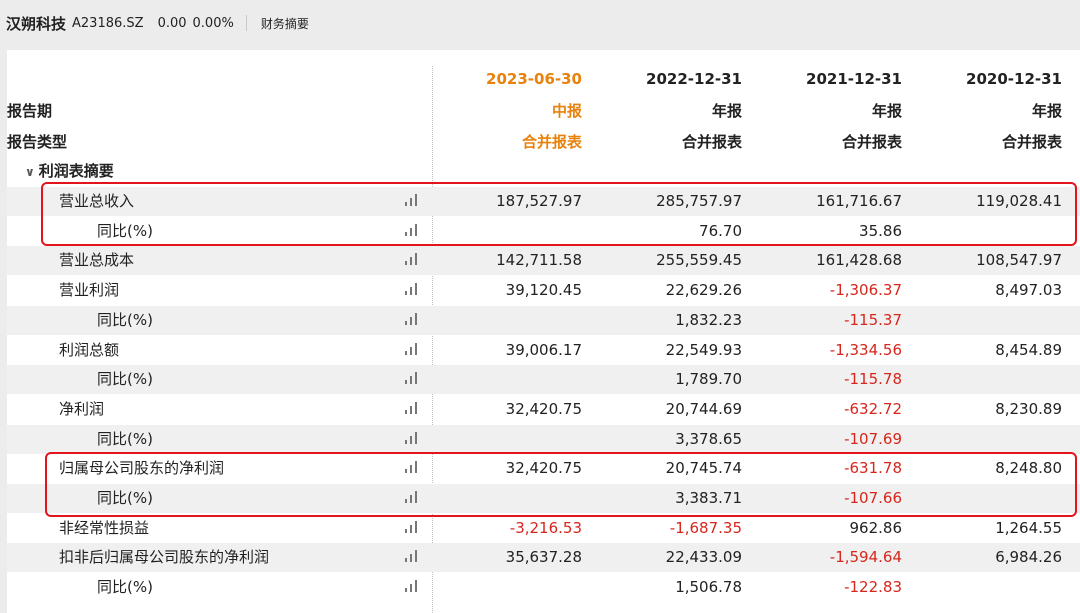 Image resolution: width=1080 pixels, height=613 pixels. What do you see at coordinates (172, 23) in the screenshot?
I see `stock-price: 0.00` at bounding box center [172, 23].